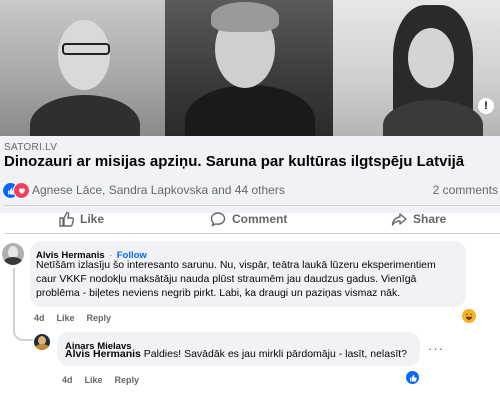 This screenshot has height=398, width=500. Describe the element at coordinates (416, 68) in the screenshot. I see `photo-woman: !` at that location.